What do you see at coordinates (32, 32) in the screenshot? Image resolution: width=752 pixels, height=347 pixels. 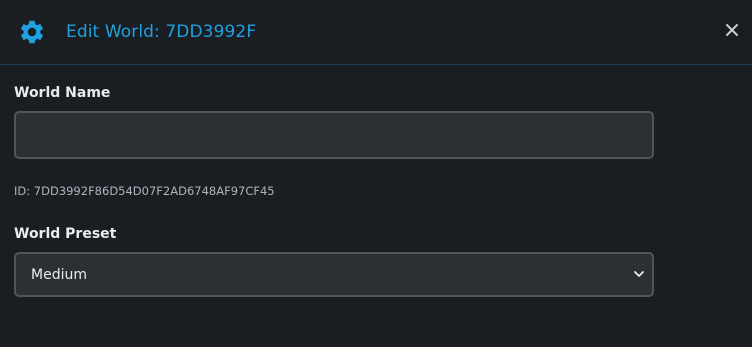 I see `gear-icon` at bounding box center [32, 32].